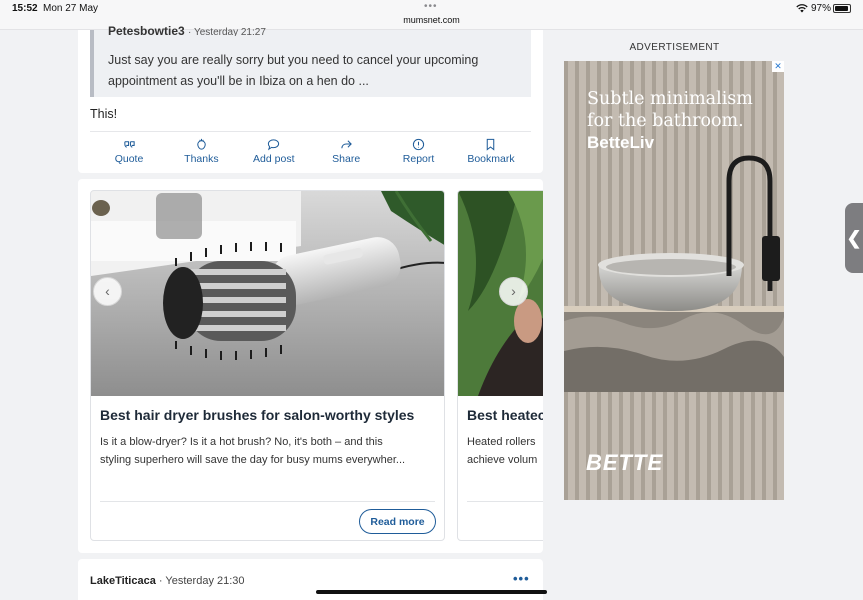 This screenshot has height=600, width=863. I want to click on post-time: · Yesterday 21:30, so click(200, 581).